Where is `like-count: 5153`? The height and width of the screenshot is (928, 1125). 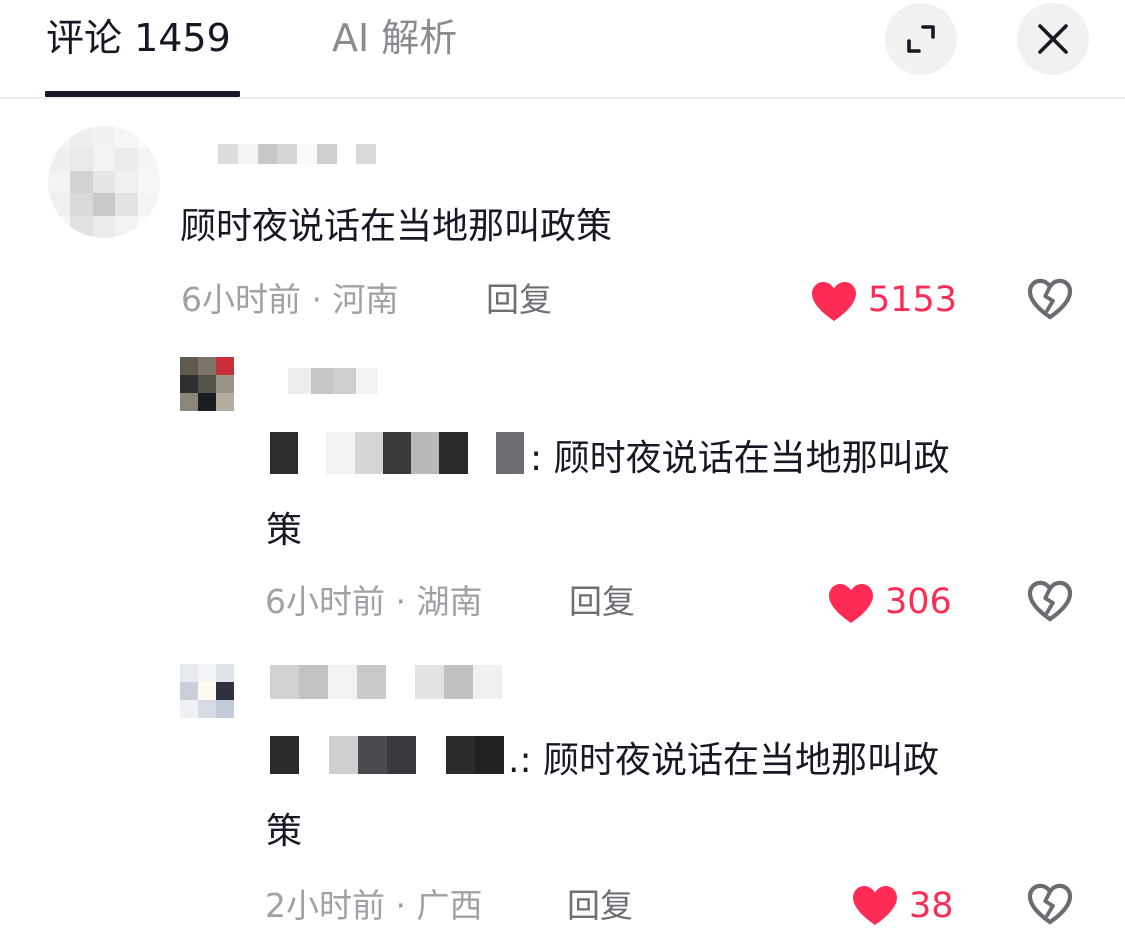
like-count: 5153 is located at coordinates (913, 300).